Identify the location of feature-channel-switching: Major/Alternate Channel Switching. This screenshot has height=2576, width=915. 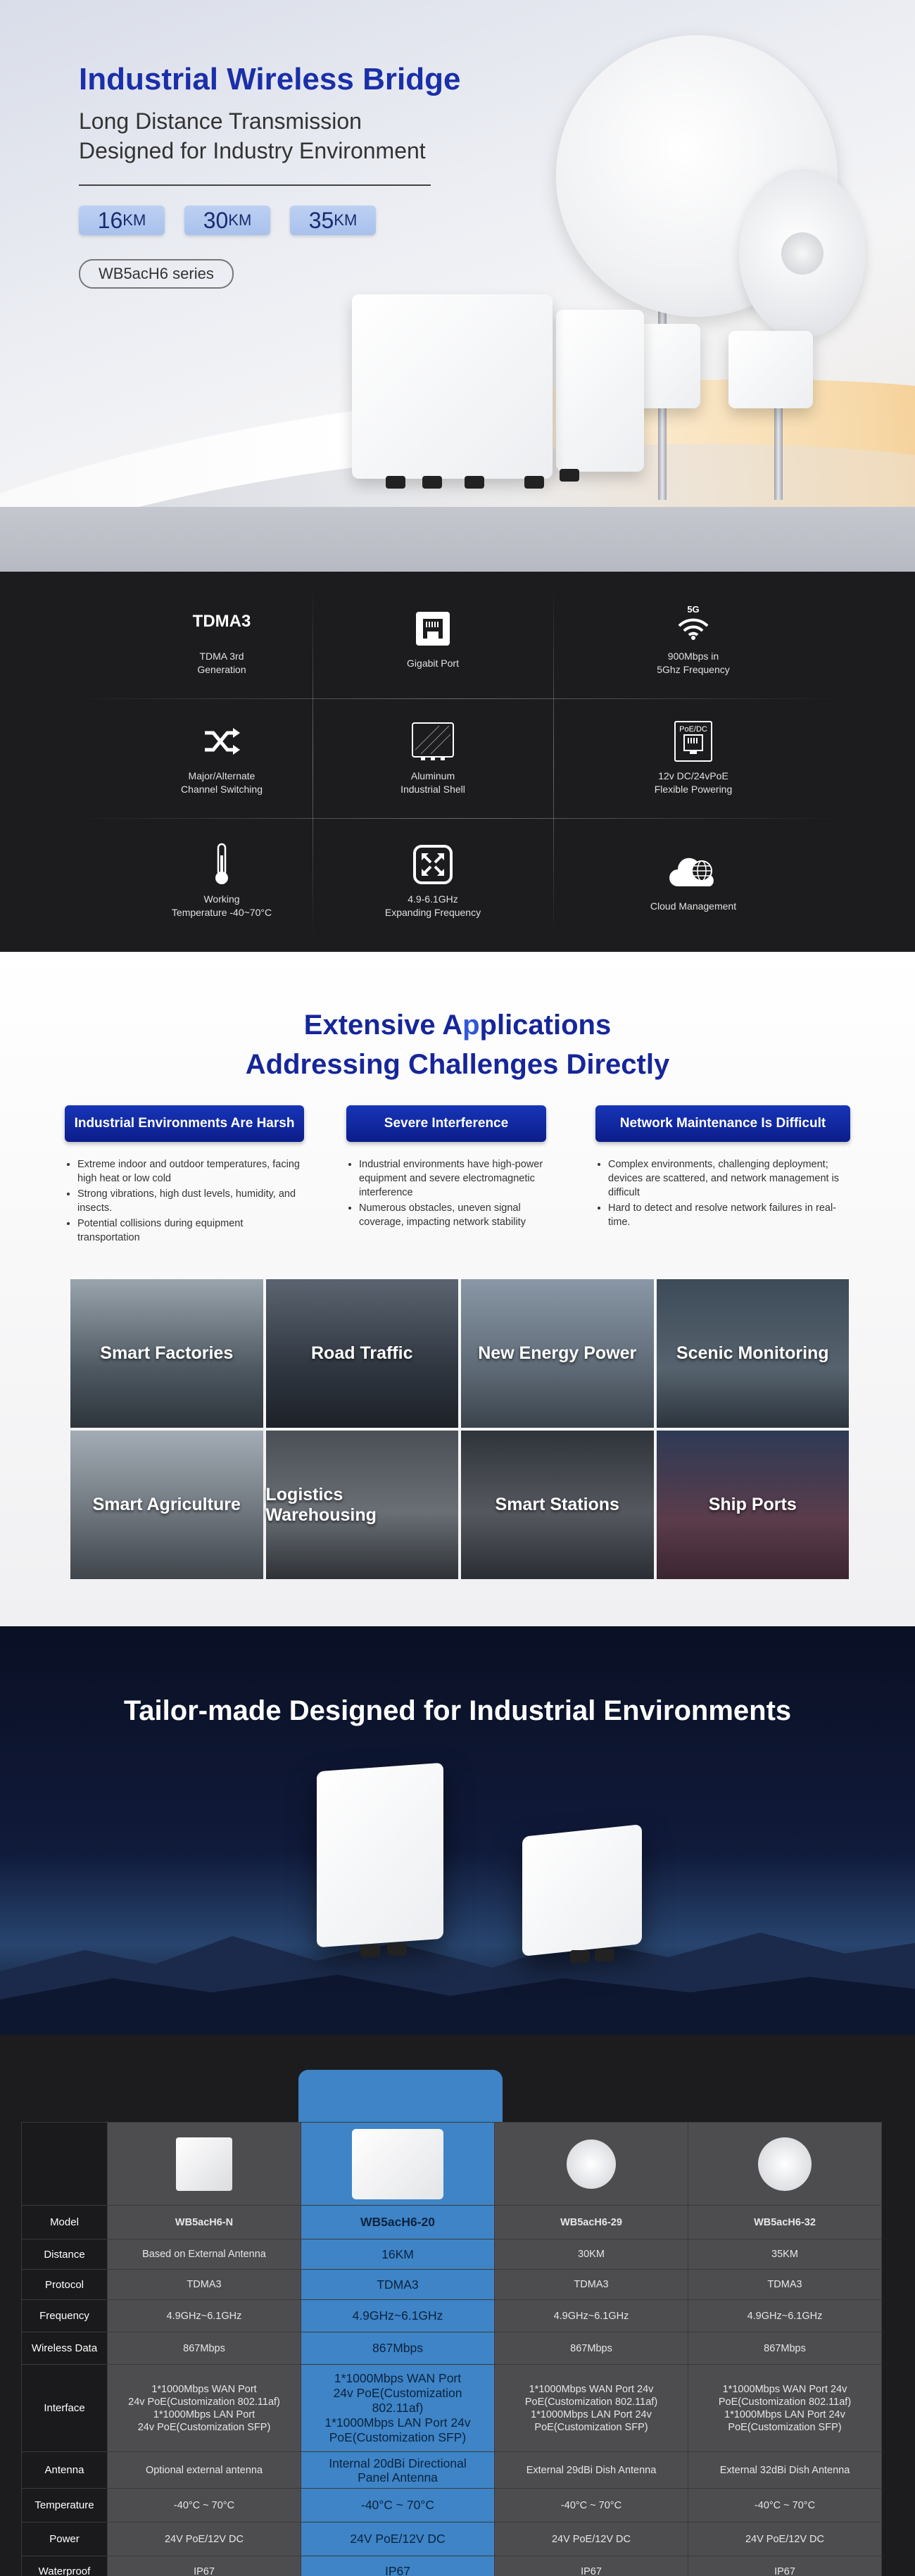
(222, 758).